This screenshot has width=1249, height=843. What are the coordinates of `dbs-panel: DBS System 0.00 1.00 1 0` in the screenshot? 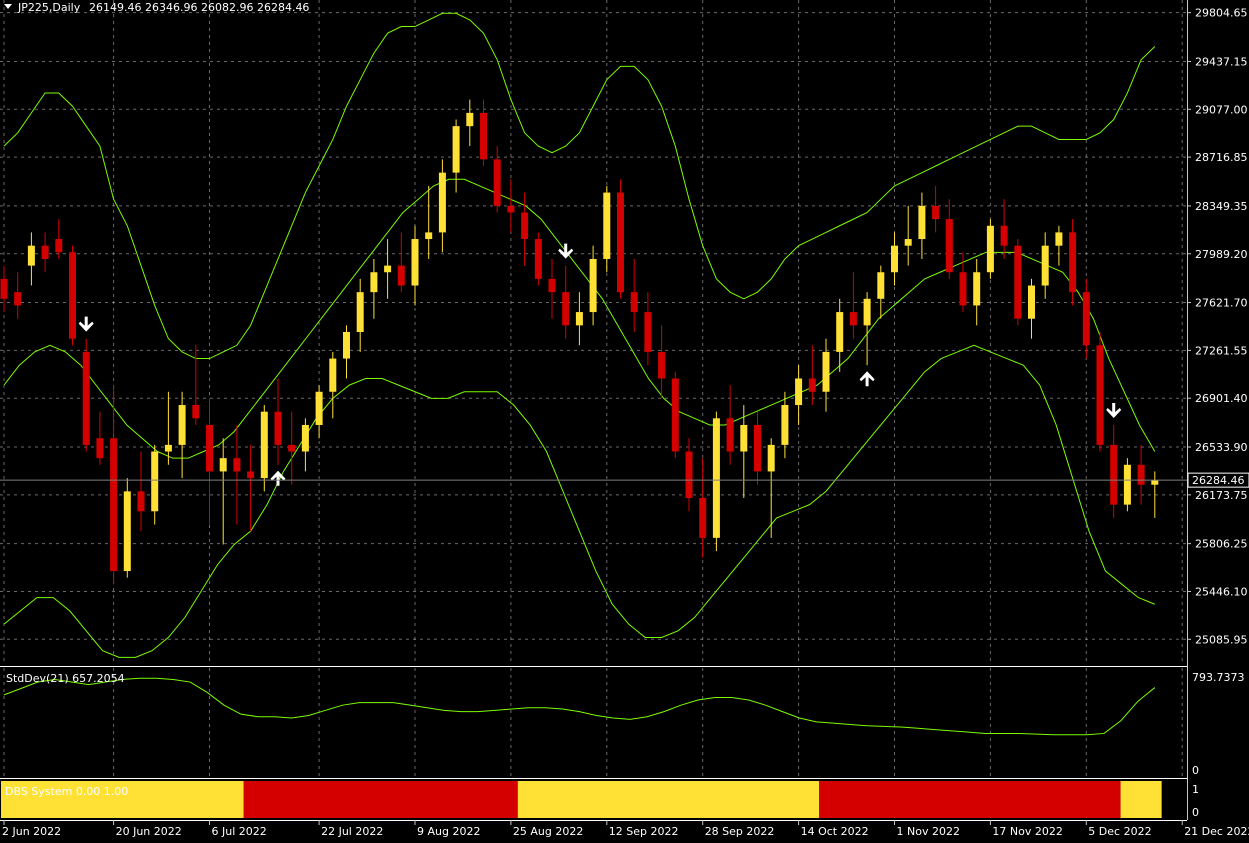 It's located at (600, 800).